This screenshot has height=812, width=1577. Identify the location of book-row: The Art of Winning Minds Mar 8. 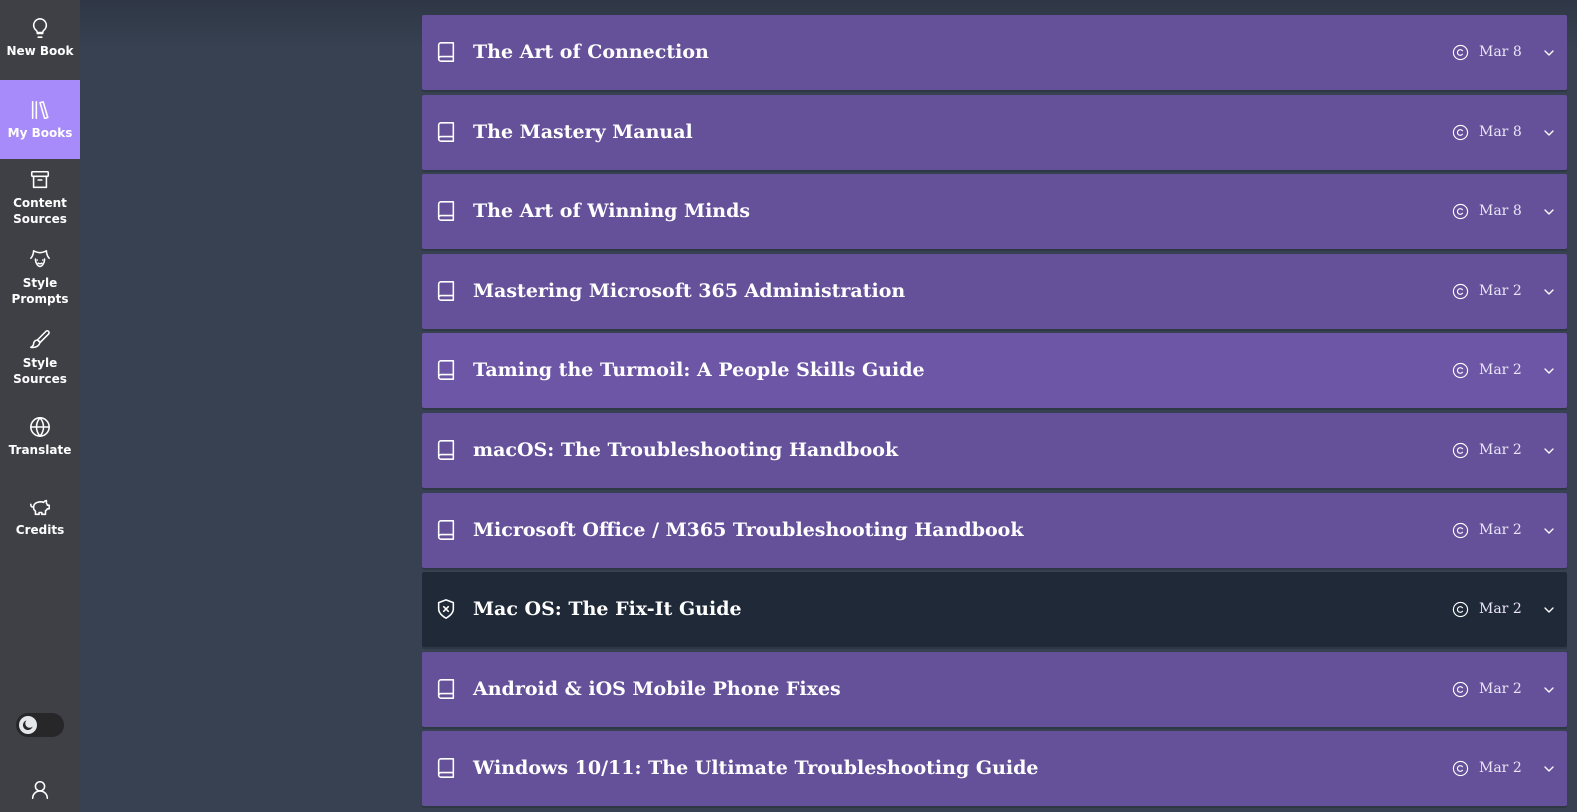
(994, 212).